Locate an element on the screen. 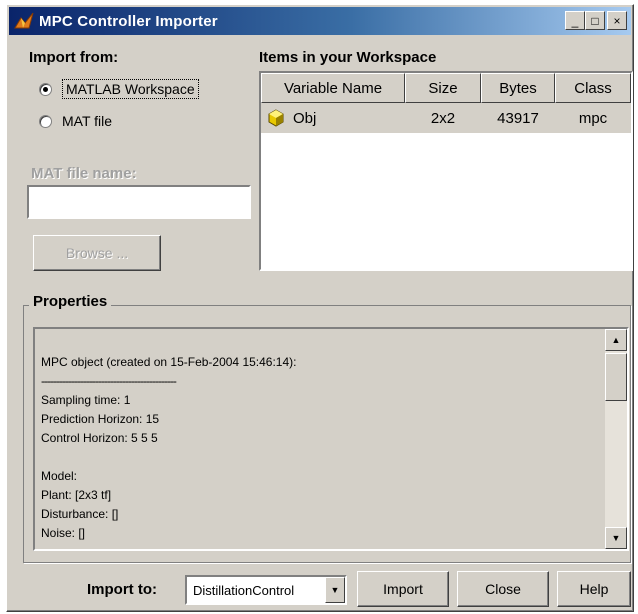 This screenshot has width=638, height=614. radio-mat-file: MAT file is located at coordinates (75, 121).